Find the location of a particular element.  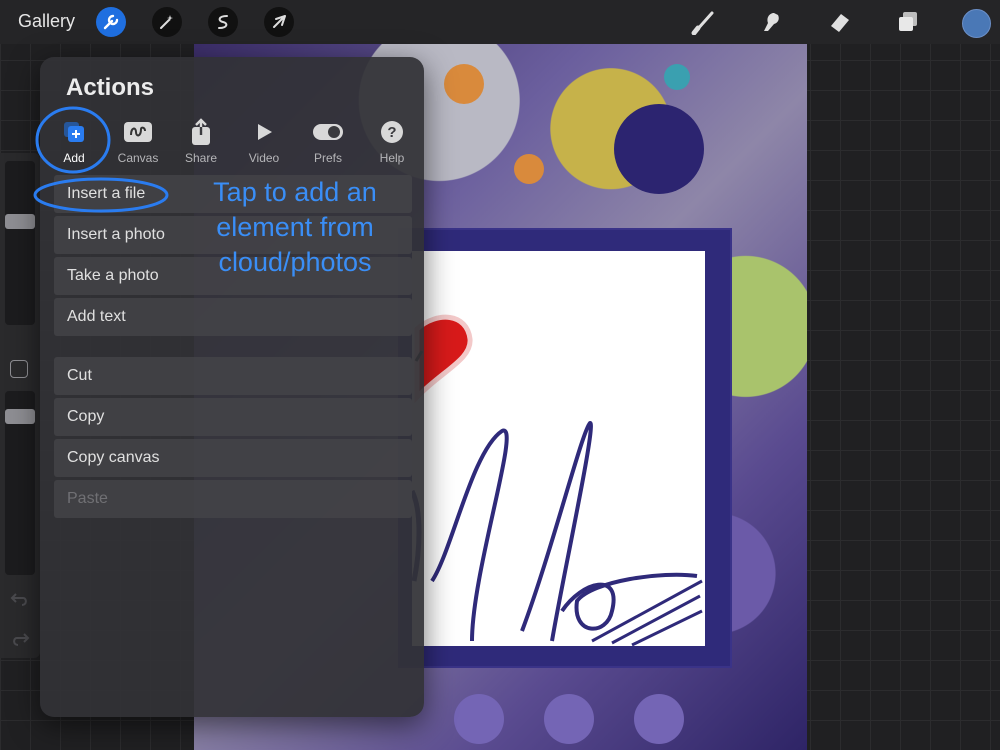

menu-item-copy-canvas: Copy canvas is located at coordinates (233, 458).